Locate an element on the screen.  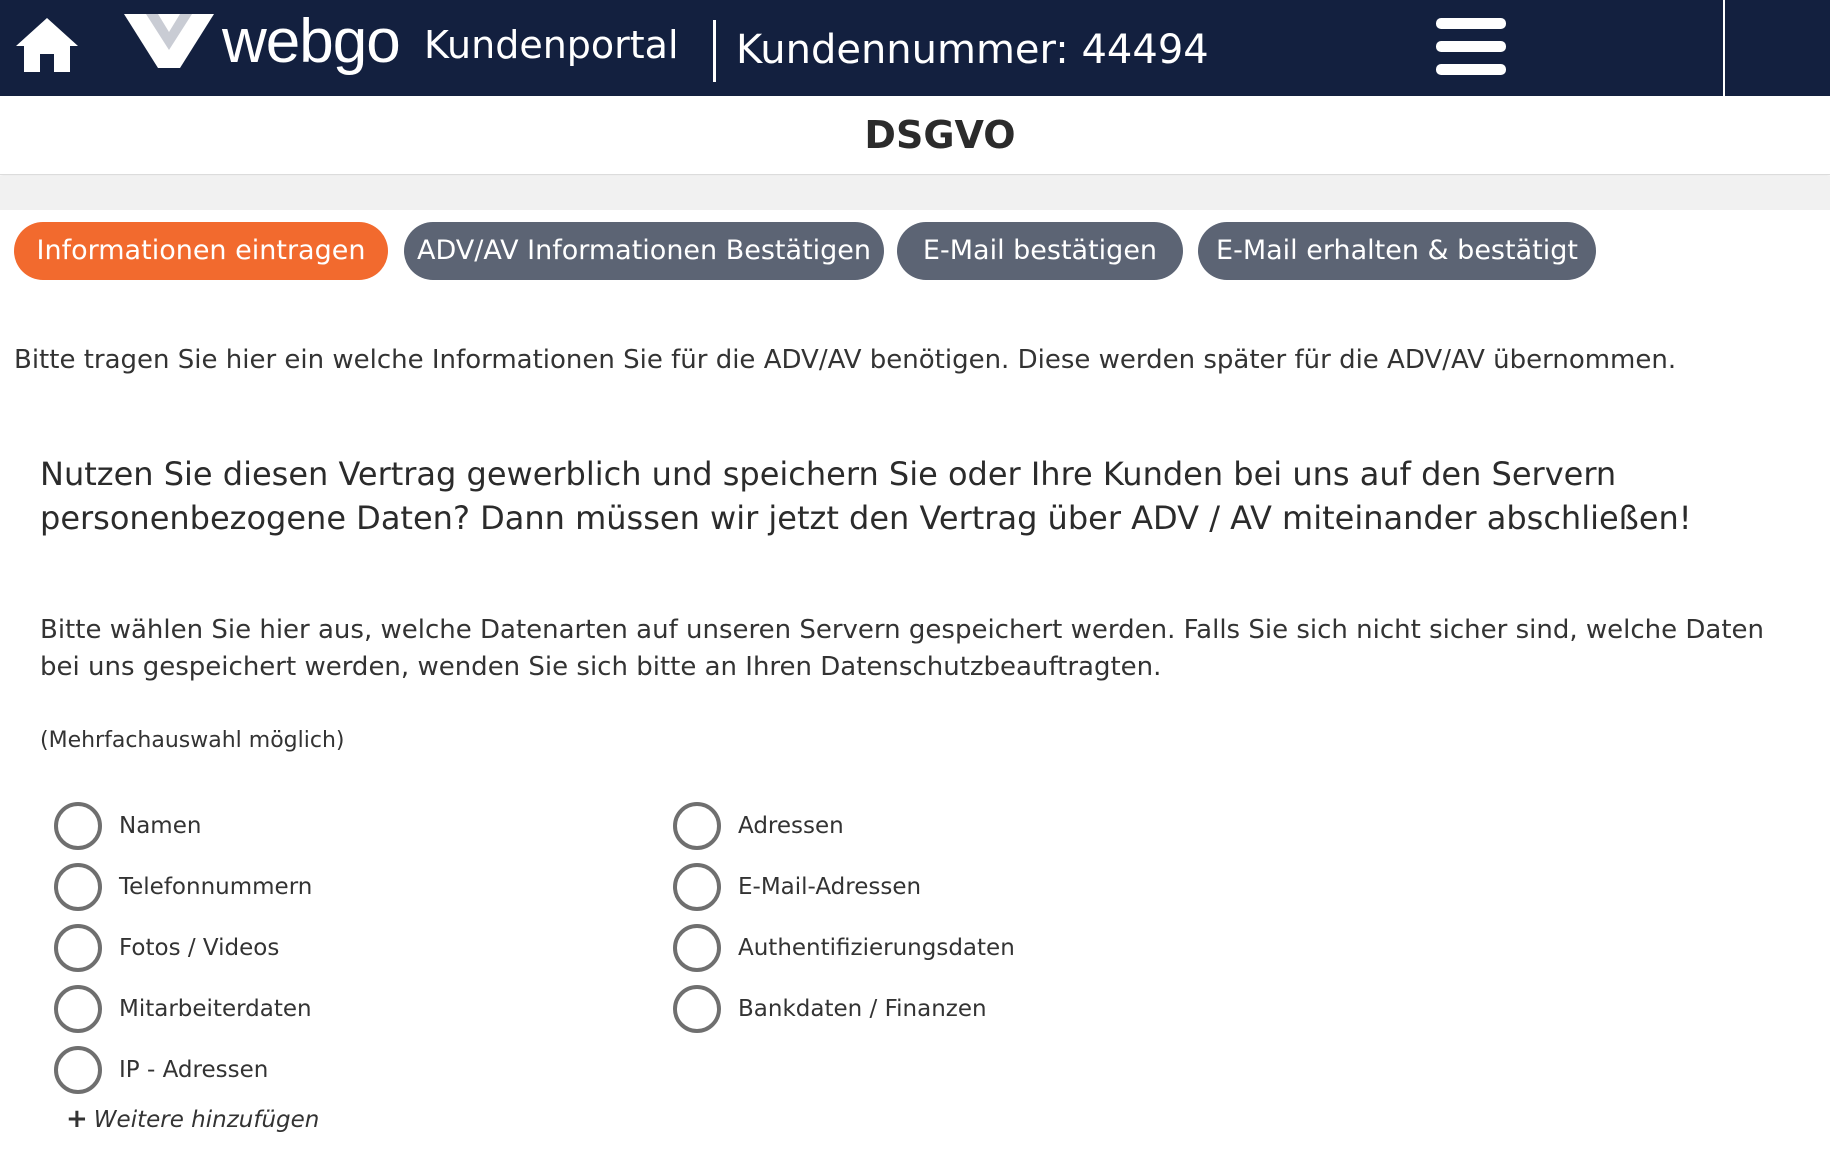
add-more-link: + Weitere hinzufügen is located at coordinates (192, 1119).